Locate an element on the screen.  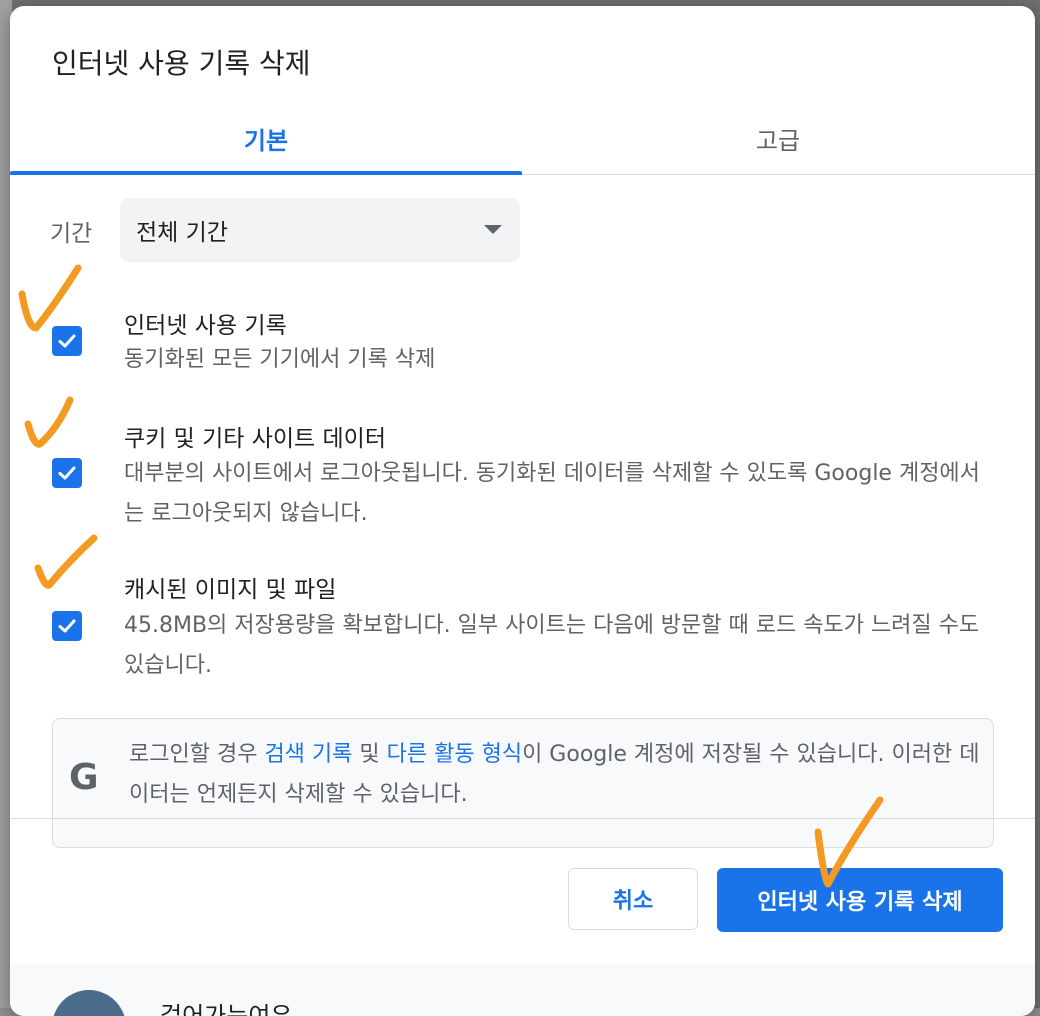
period-label: 기간 is located at coordinates (71, 234).